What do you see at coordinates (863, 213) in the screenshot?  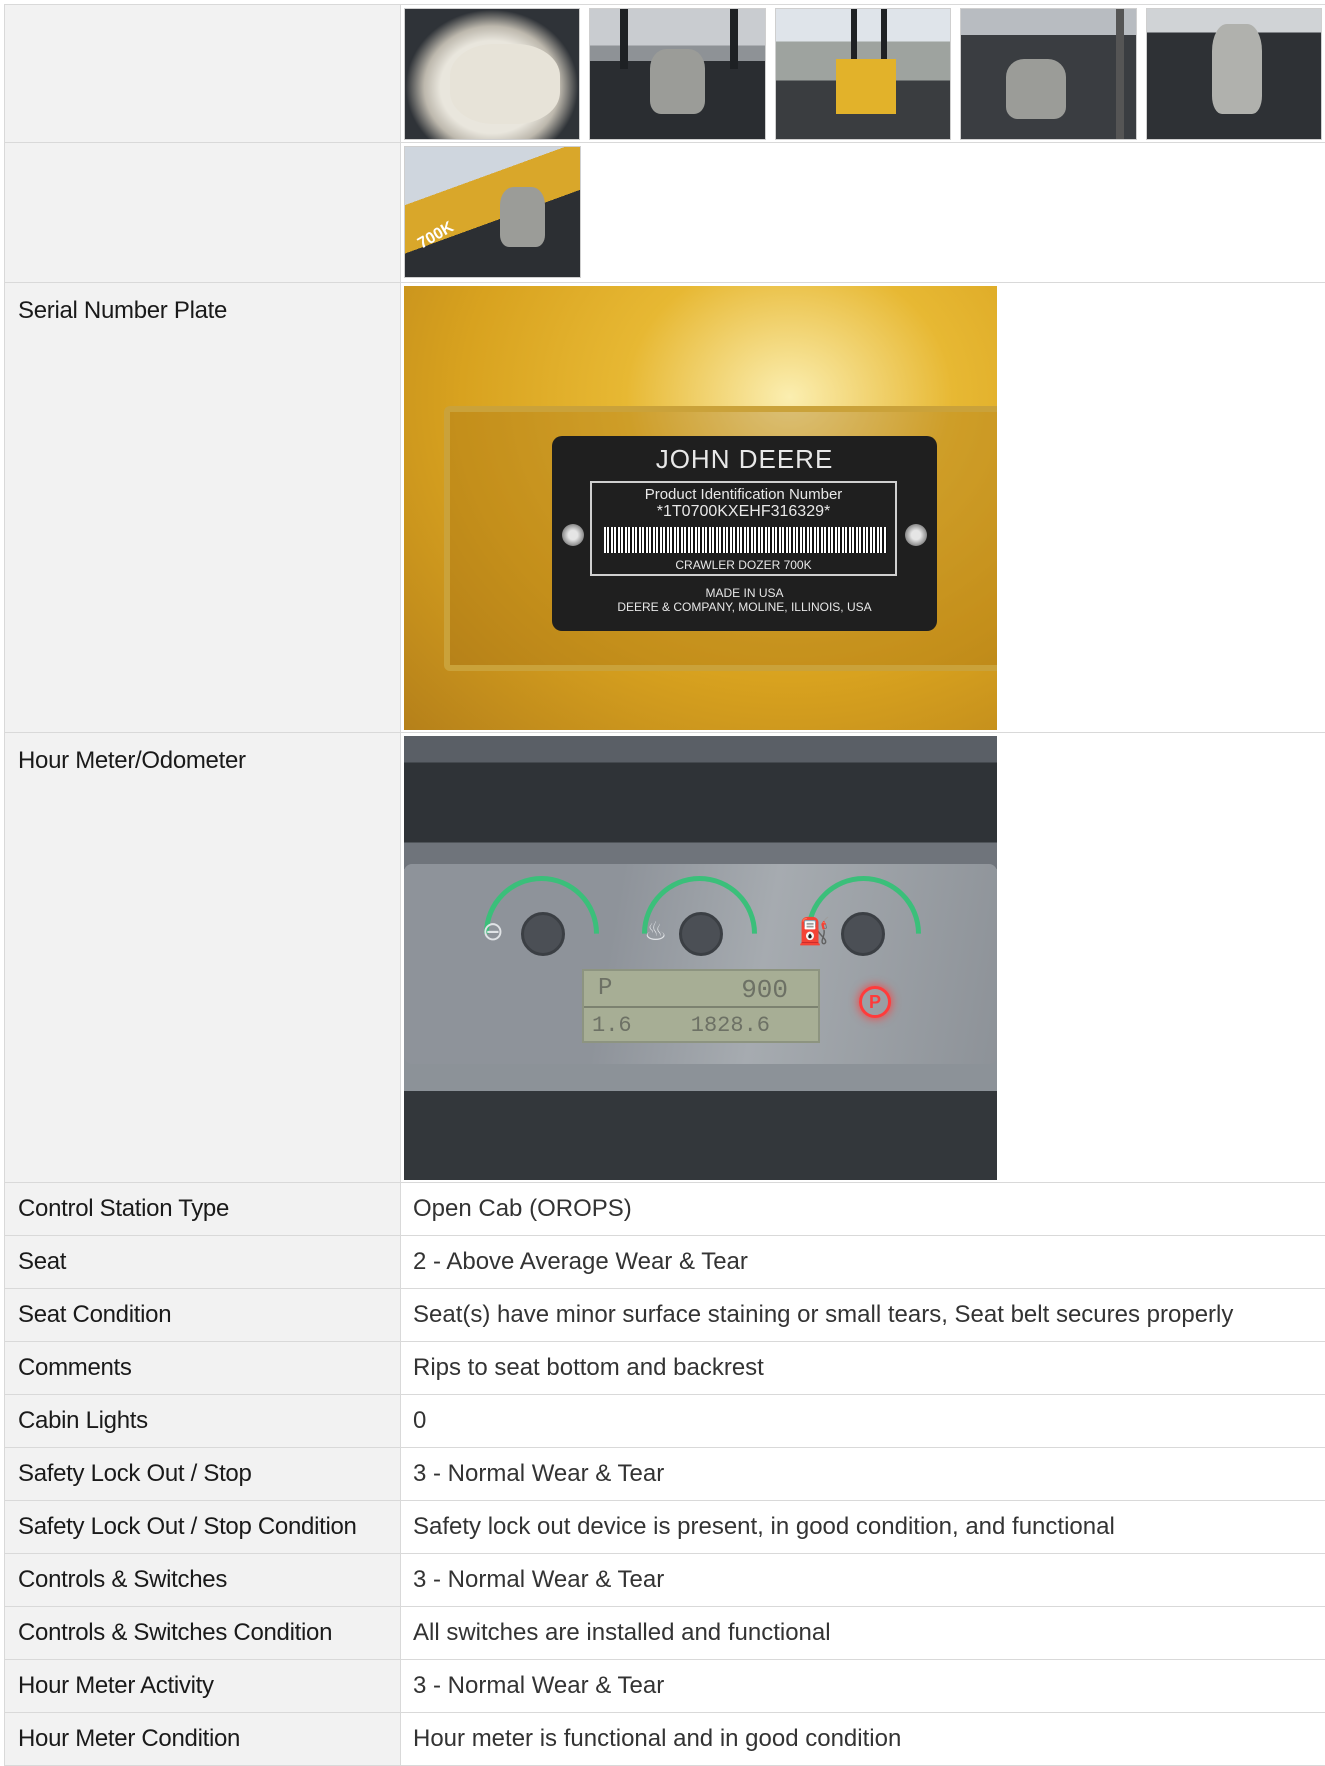 I see `photo-thumbnails: 700K` at bounding box center [863, 213].